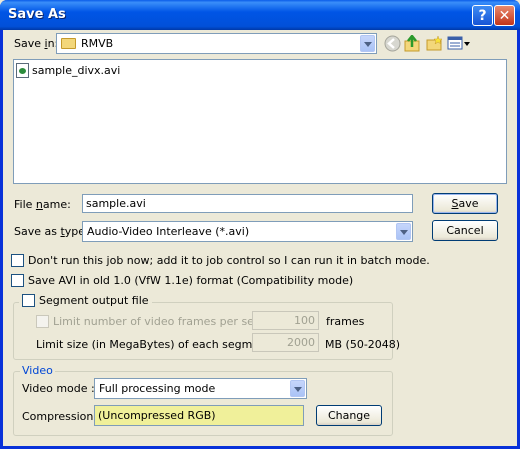 This screenshot has height=449, width=520. Describe the element at coordinates (199, 415) in the screenshot. I see `compression-field: (Uncompressed RGB)` at that location.